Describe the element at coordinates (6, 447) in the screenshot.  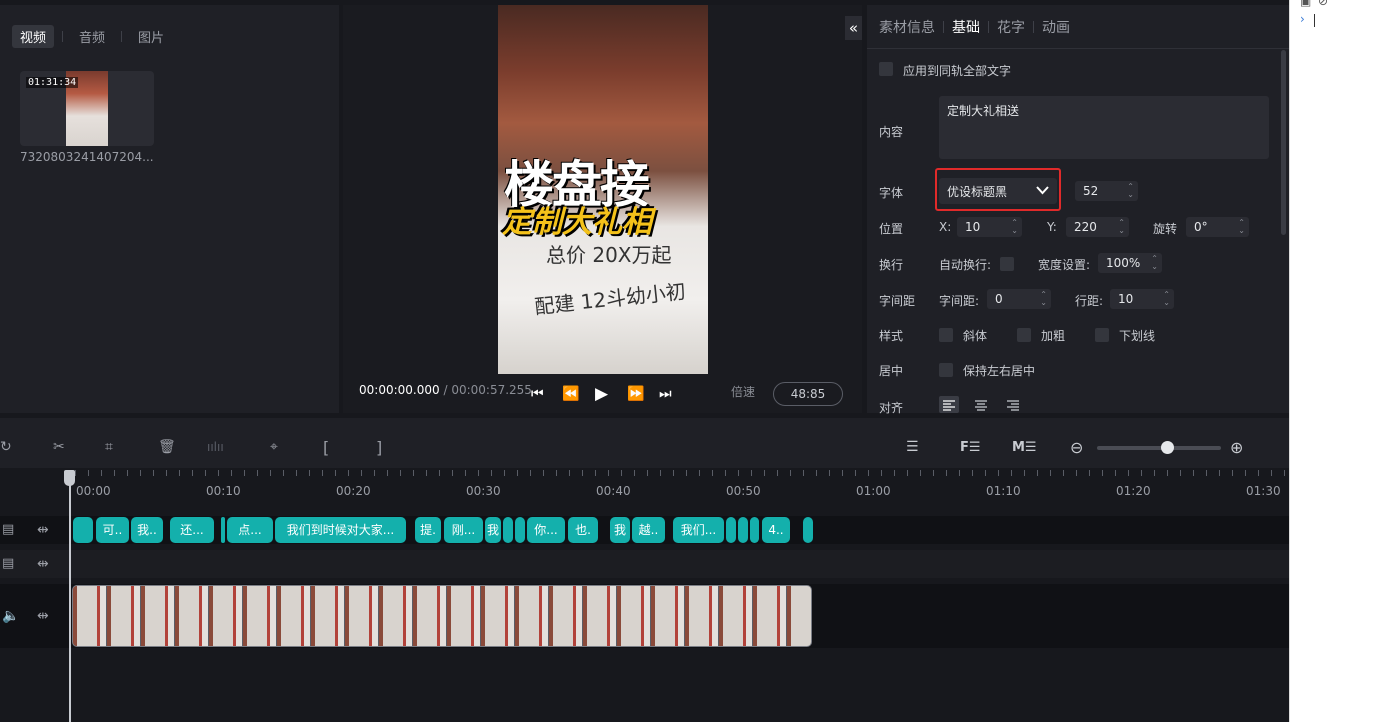
I see `redo-icon: ↻` at that location.